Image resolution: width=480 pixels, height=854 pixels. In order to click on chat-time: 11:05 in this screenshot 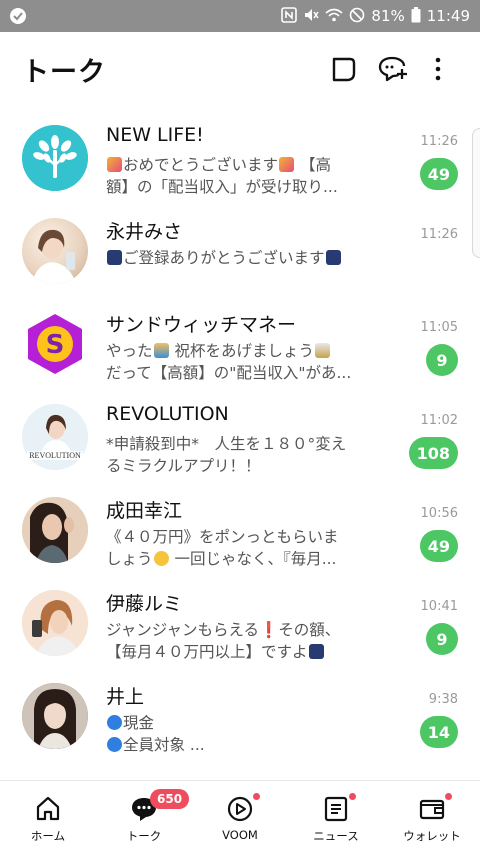, I will do `click(439, 327)`.